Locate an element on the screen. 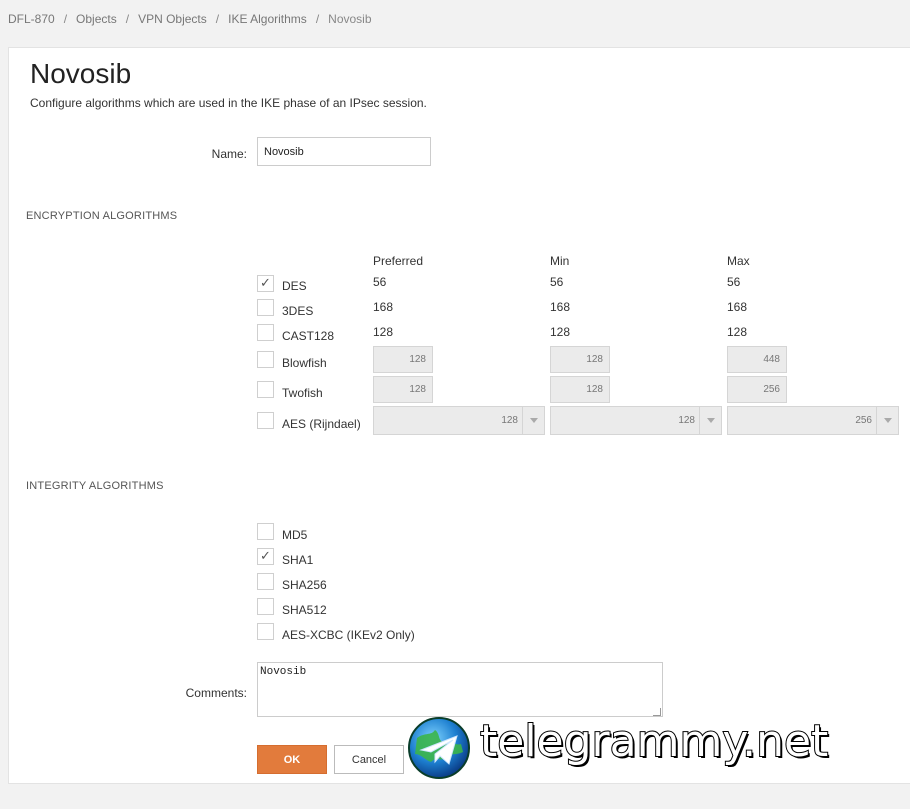 This screenshot has width=910, height=809. column-preferred: Preferred is located at coordinates (398, 261).